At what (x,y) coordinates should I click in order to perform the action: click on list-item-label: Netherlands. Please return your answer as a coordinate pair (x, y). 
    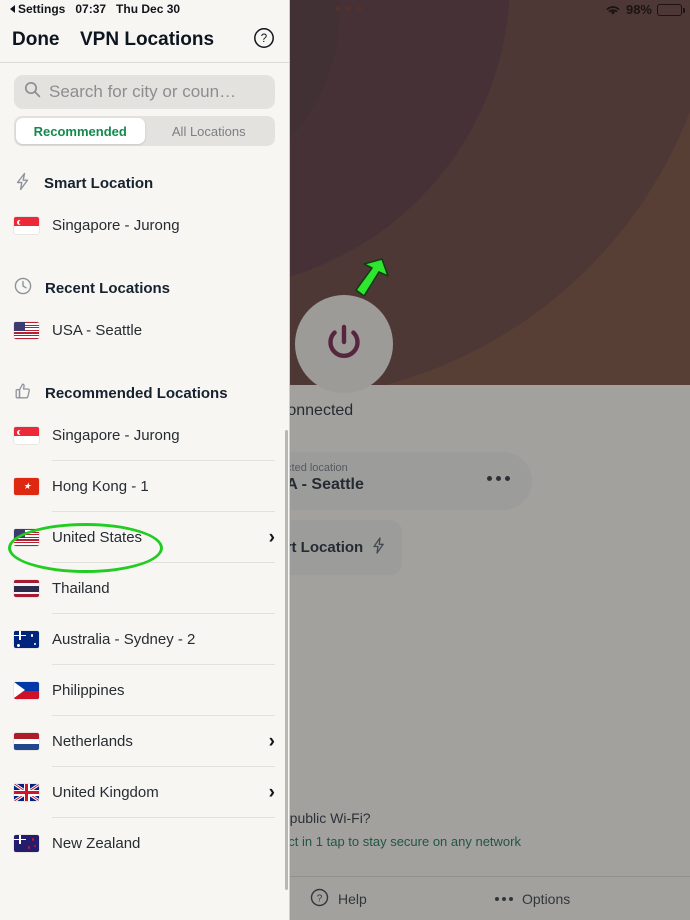
    Looking at the image, I should click on (92, 741).